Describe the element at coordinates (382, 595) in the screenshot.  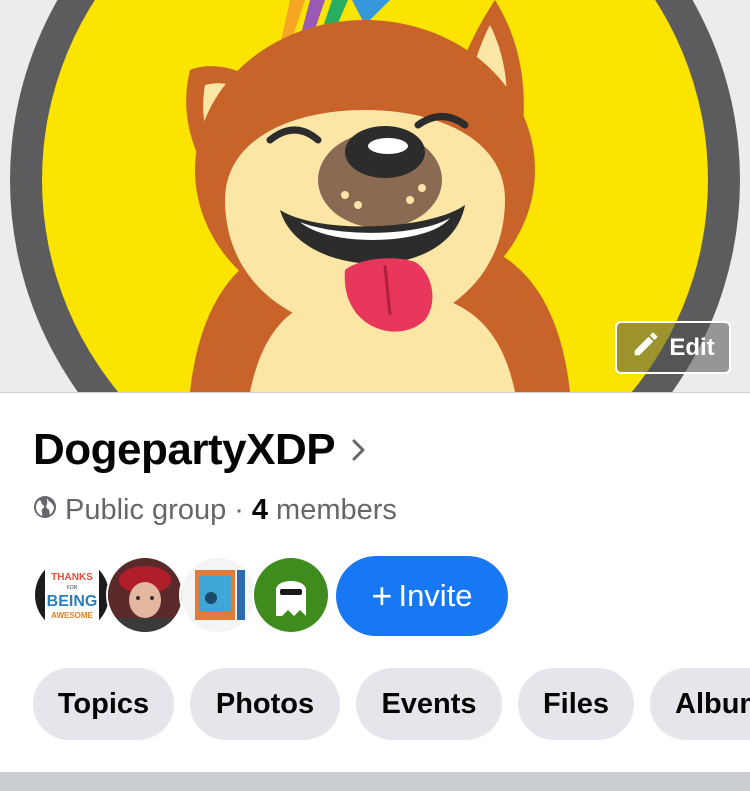
I see `plus-icon: +` at that location.